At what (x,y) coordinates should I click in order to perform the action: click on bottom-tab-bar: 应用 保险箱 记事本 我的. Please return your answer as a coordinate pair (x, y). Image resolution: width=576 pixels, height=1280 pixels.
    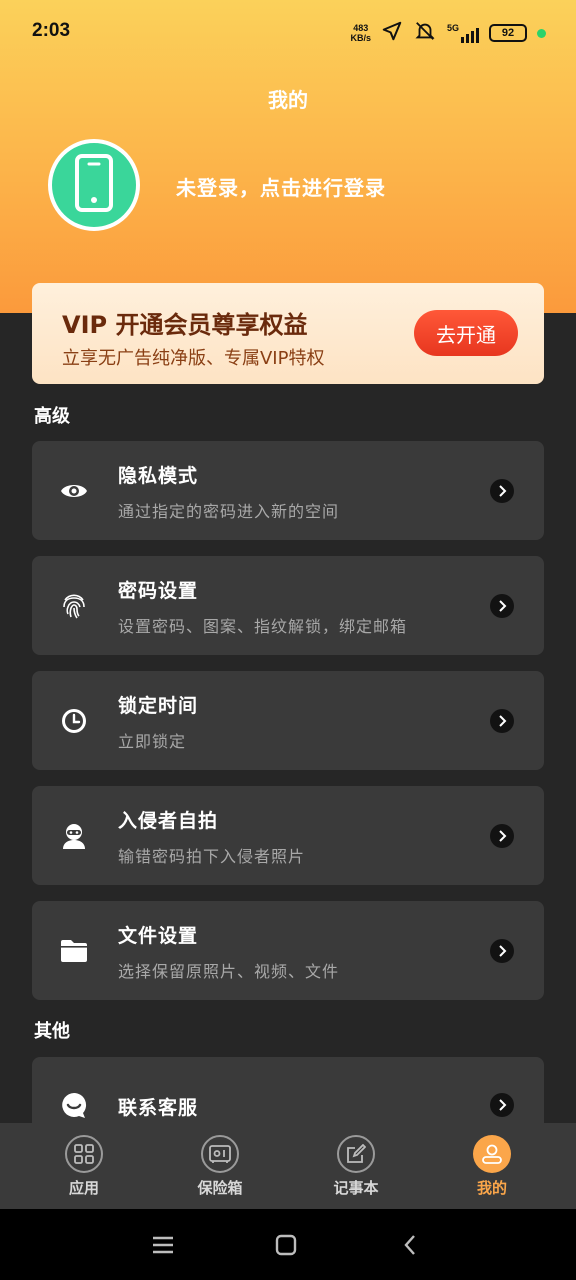
    Looking at the image, I should click on (288, 1166).